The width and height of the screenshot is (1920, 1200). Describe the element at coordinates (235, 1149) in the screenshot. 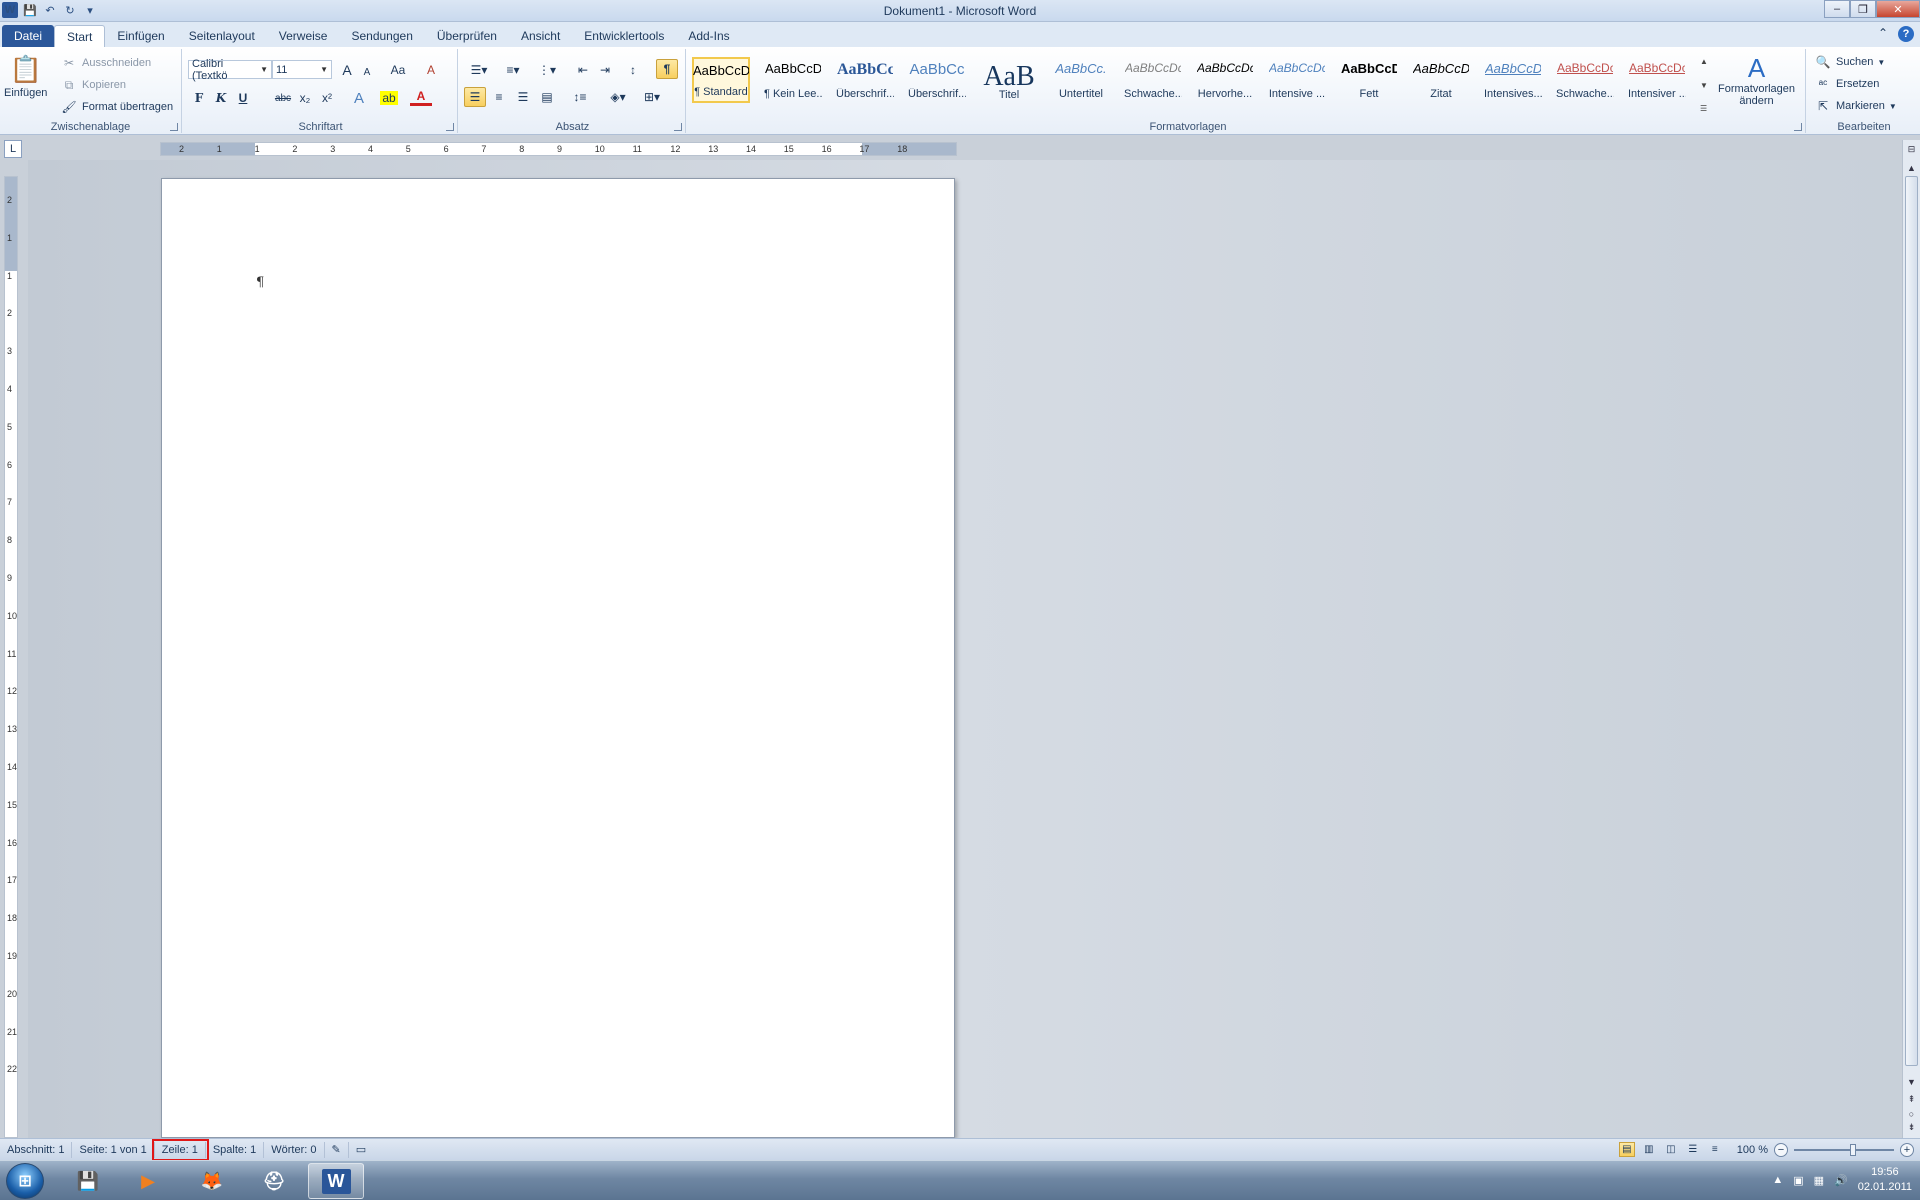

I see `status-column: Spalte: 1` at that location.